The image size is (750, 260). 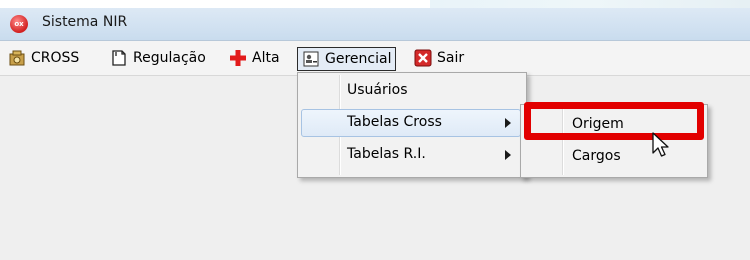 I want to click on menu-regulacao: Regulação, so click(x=158, y=58).